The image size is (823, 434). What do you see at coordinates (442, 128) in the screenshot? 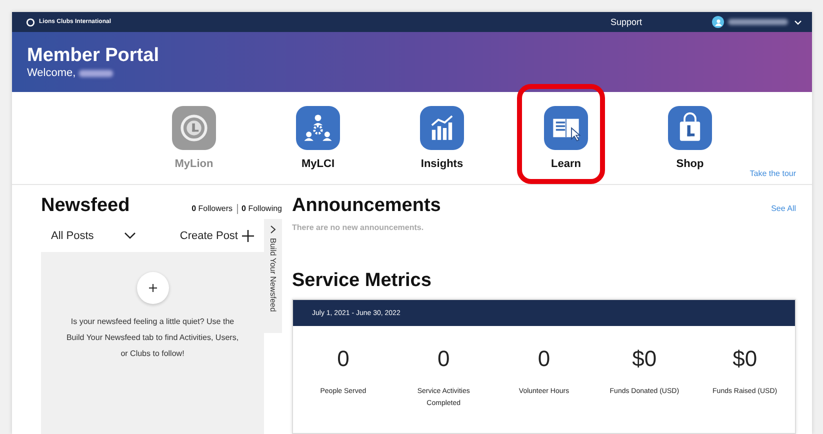
I see `chart-app-icon` at bounding box center [442, 128].